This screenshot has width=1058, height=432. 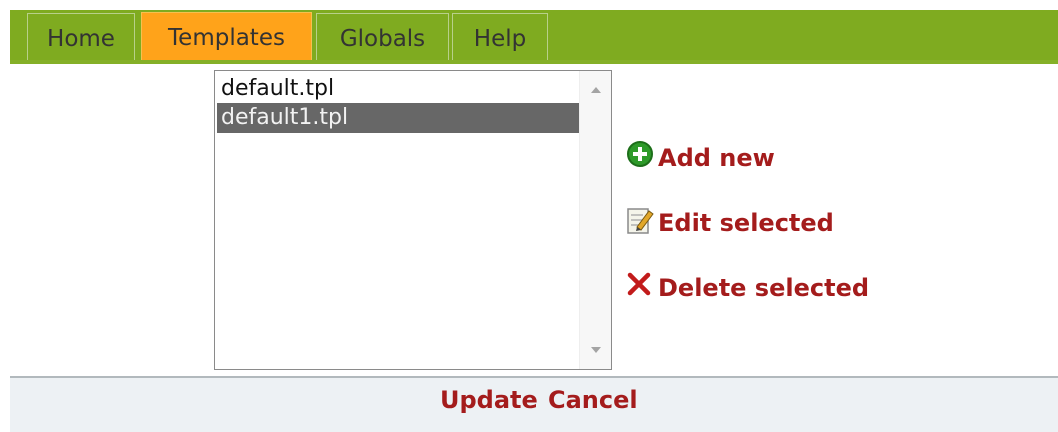 I want to click on tab-globals: Globals, so click(x=382, y=36).